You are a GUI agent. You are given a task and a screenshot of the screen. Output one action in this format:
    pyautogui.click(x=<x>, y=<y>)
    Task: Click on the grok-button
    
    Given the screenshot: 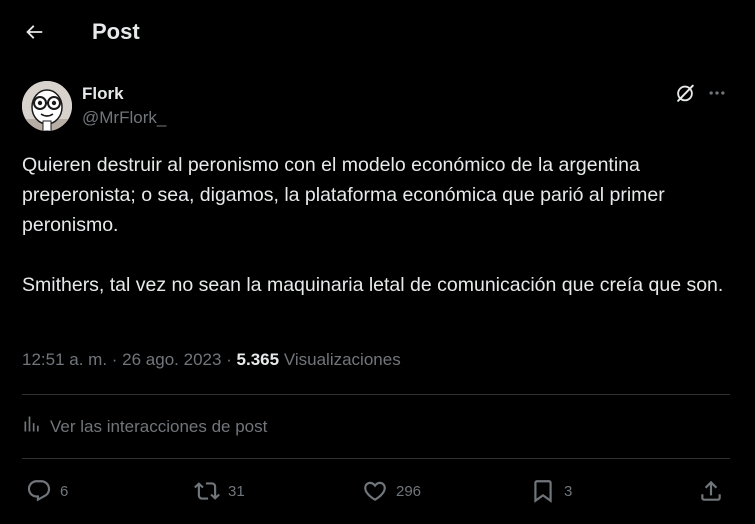 What is the action you would take?
    pyautogui.click(x=685, y=95)
    